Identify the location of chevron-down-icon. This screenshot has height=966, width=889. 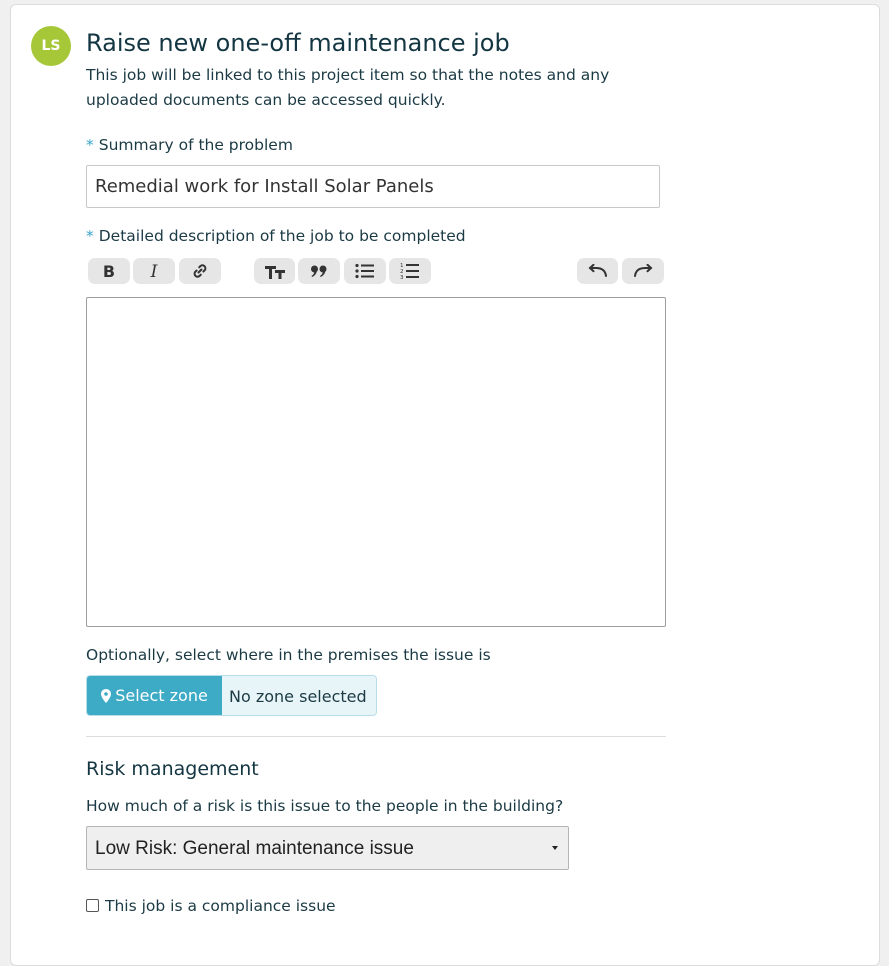
(555, 848).